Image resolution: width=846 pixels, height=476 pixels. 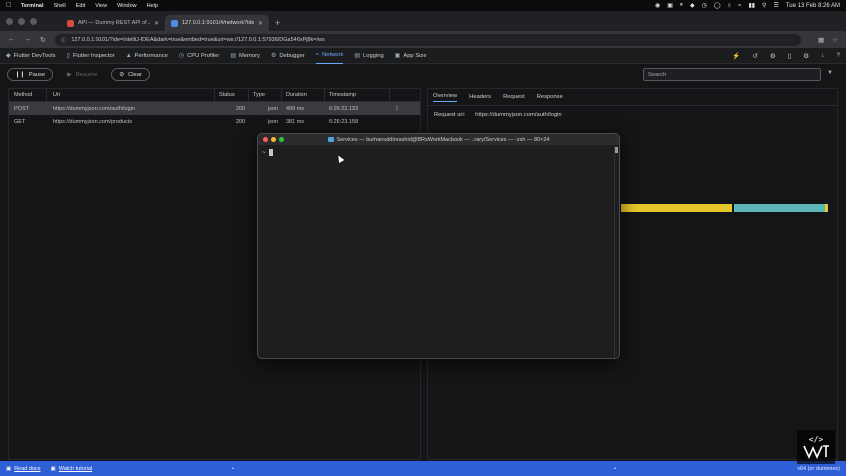 I want to click on clock-icon: ◷, so click(x=704, y=5).